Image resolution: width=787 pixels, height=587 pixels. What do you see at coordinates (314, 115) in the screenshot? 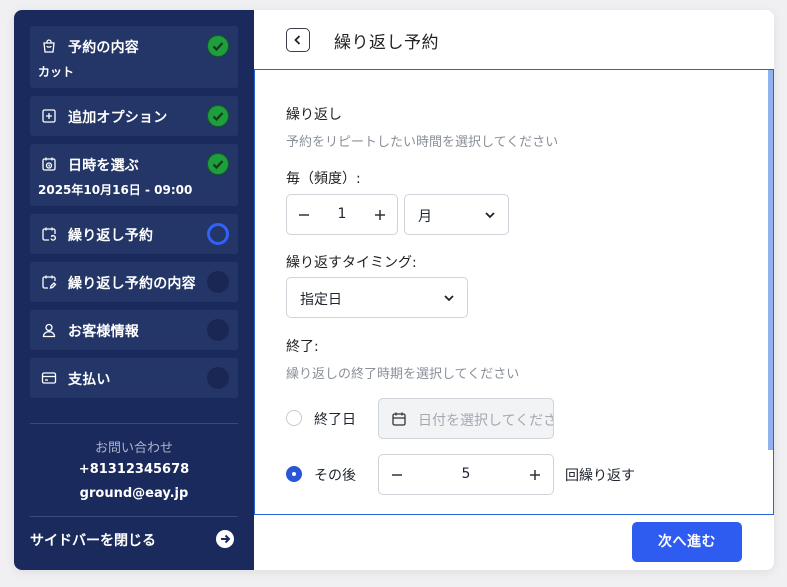
I see `repeat-heading: 繰り返し` at bounding box center [314, 115].